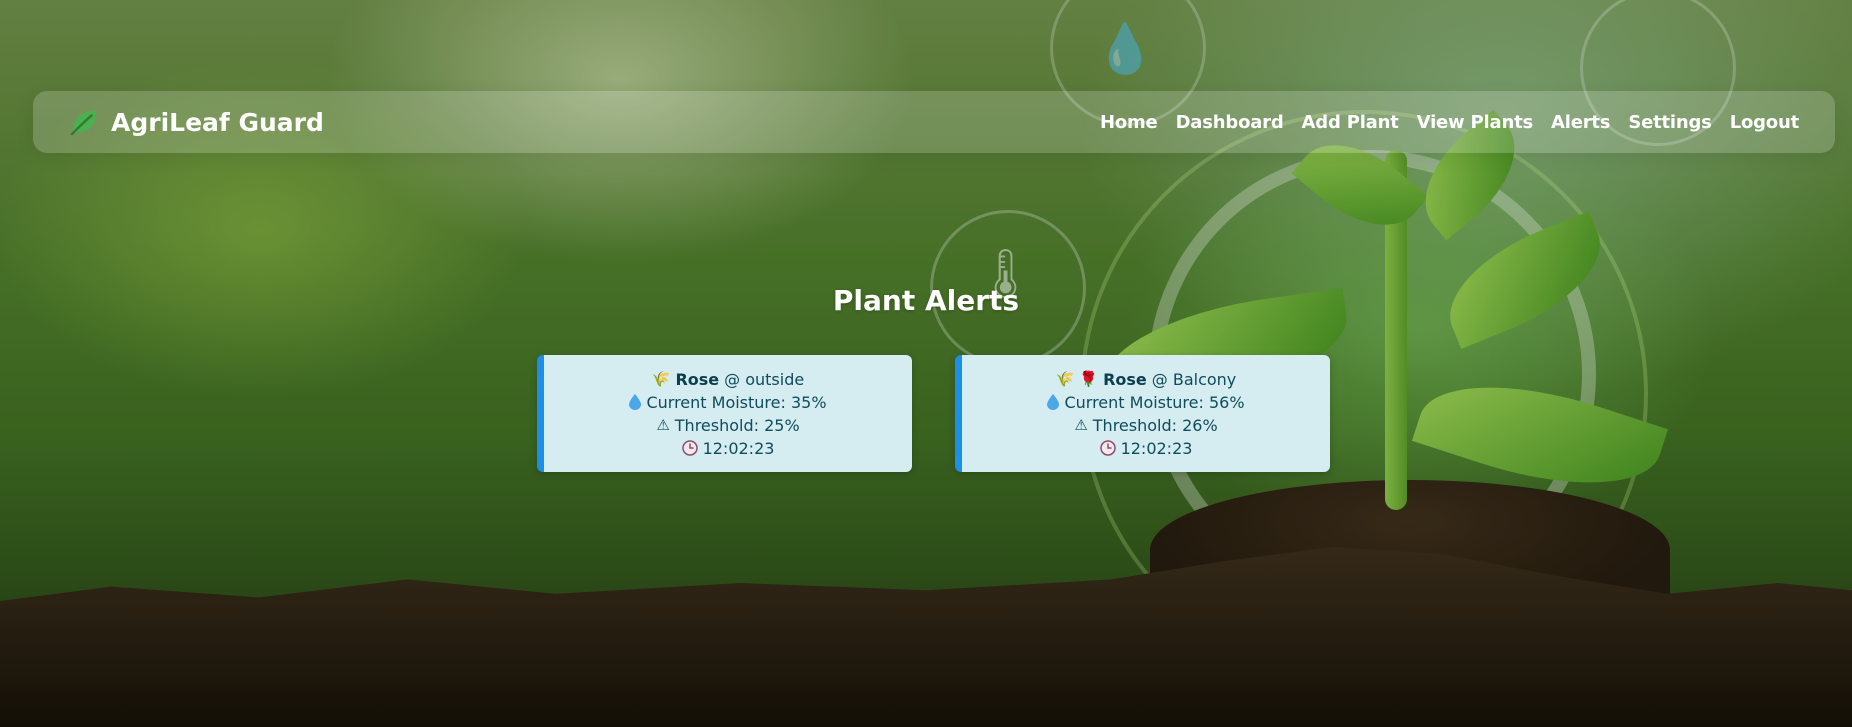 This screenshot has height=727, width=1852. Describe the element at coordinates (1765, 122) in the screenshot. I see `nav-logout-link: Logout` at that location.